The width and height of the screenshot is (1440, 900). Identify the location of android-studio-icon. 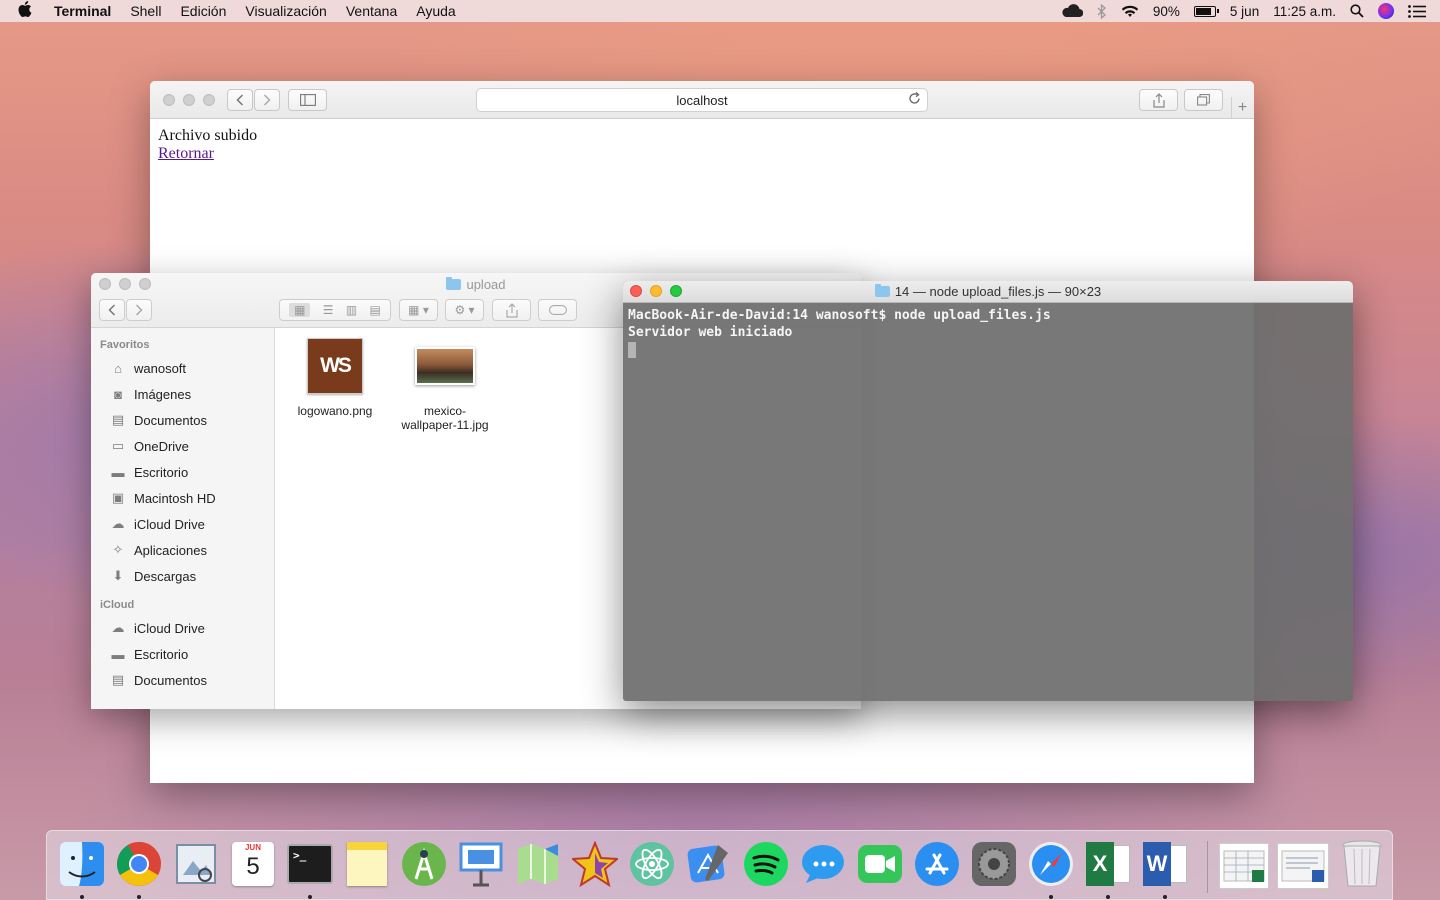
(424, 864).